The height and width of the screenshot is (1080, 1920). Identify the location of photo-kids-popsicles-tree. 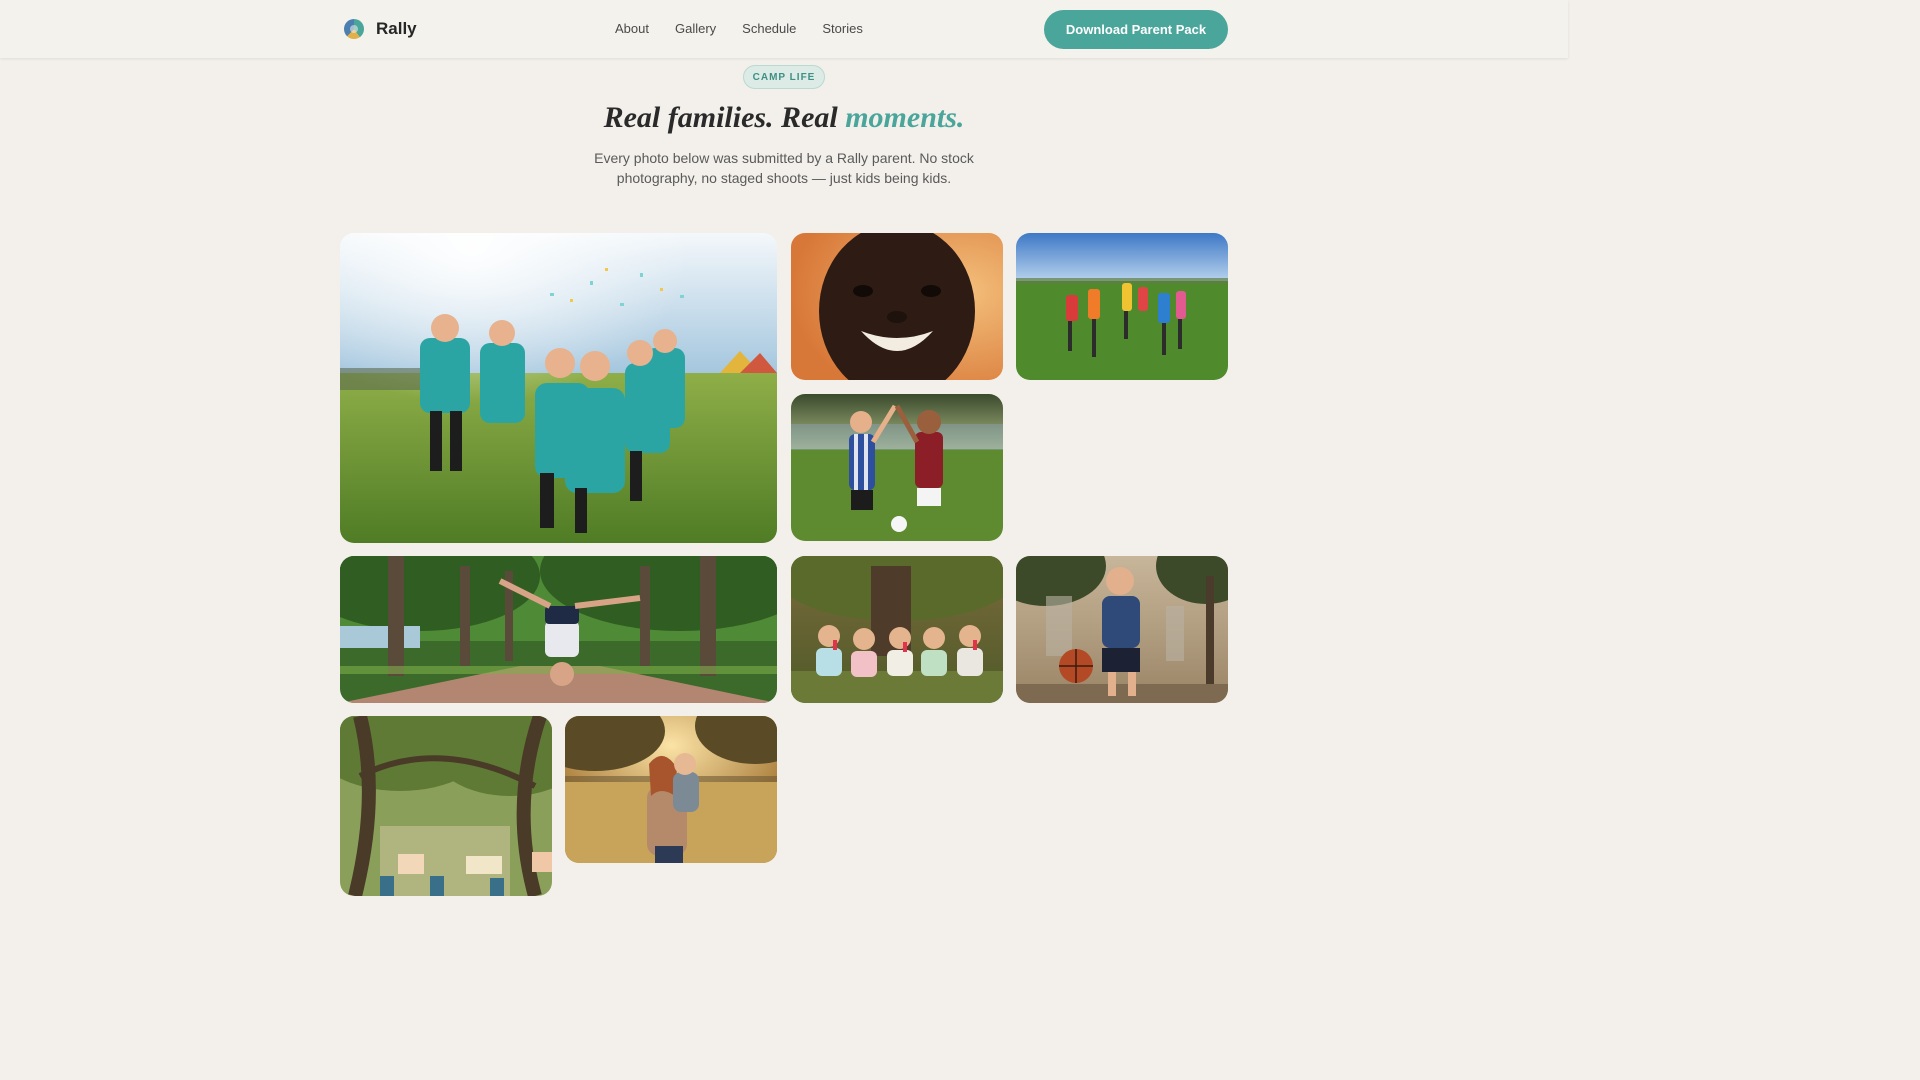
(897, 629).